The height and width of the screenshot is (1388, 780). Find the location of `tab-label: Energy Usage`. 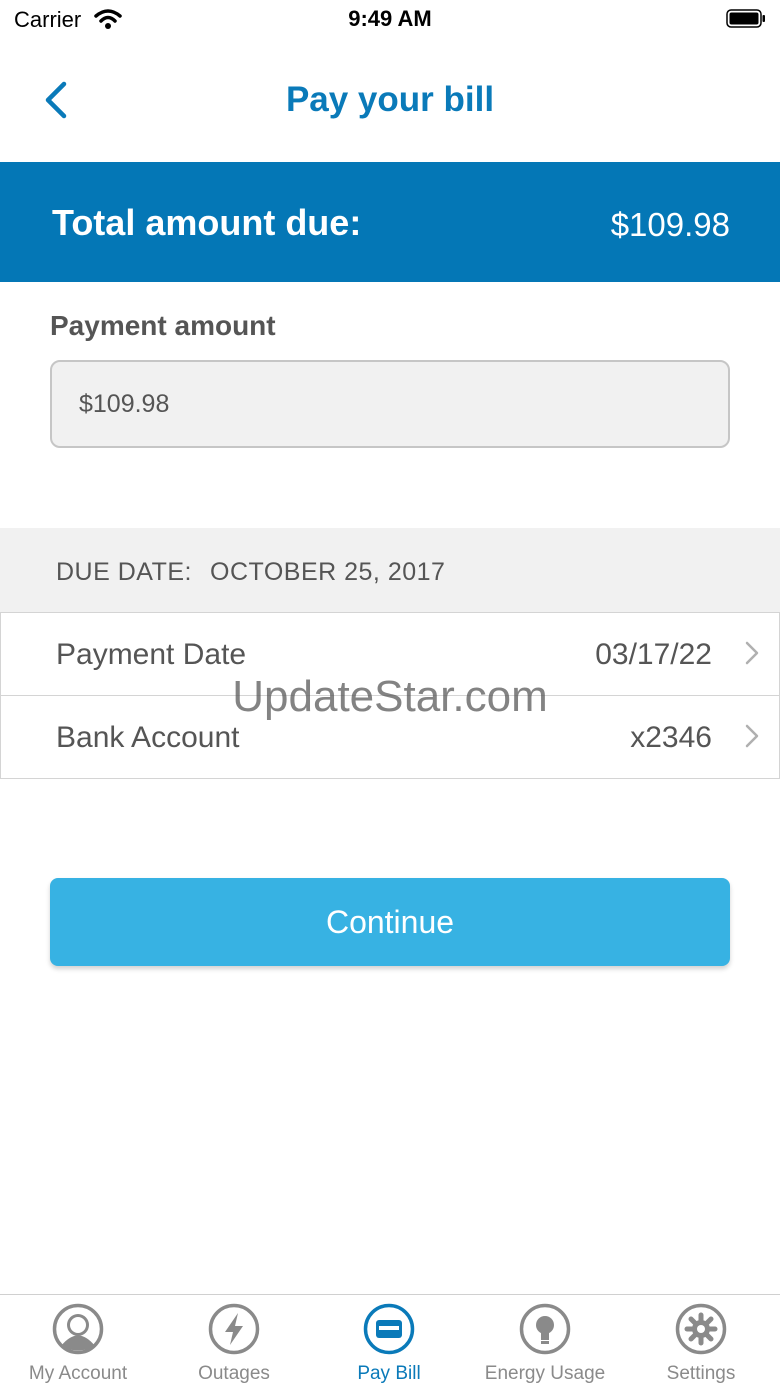

tab-label: Energy Usage is located at coordinates (545, 1373).